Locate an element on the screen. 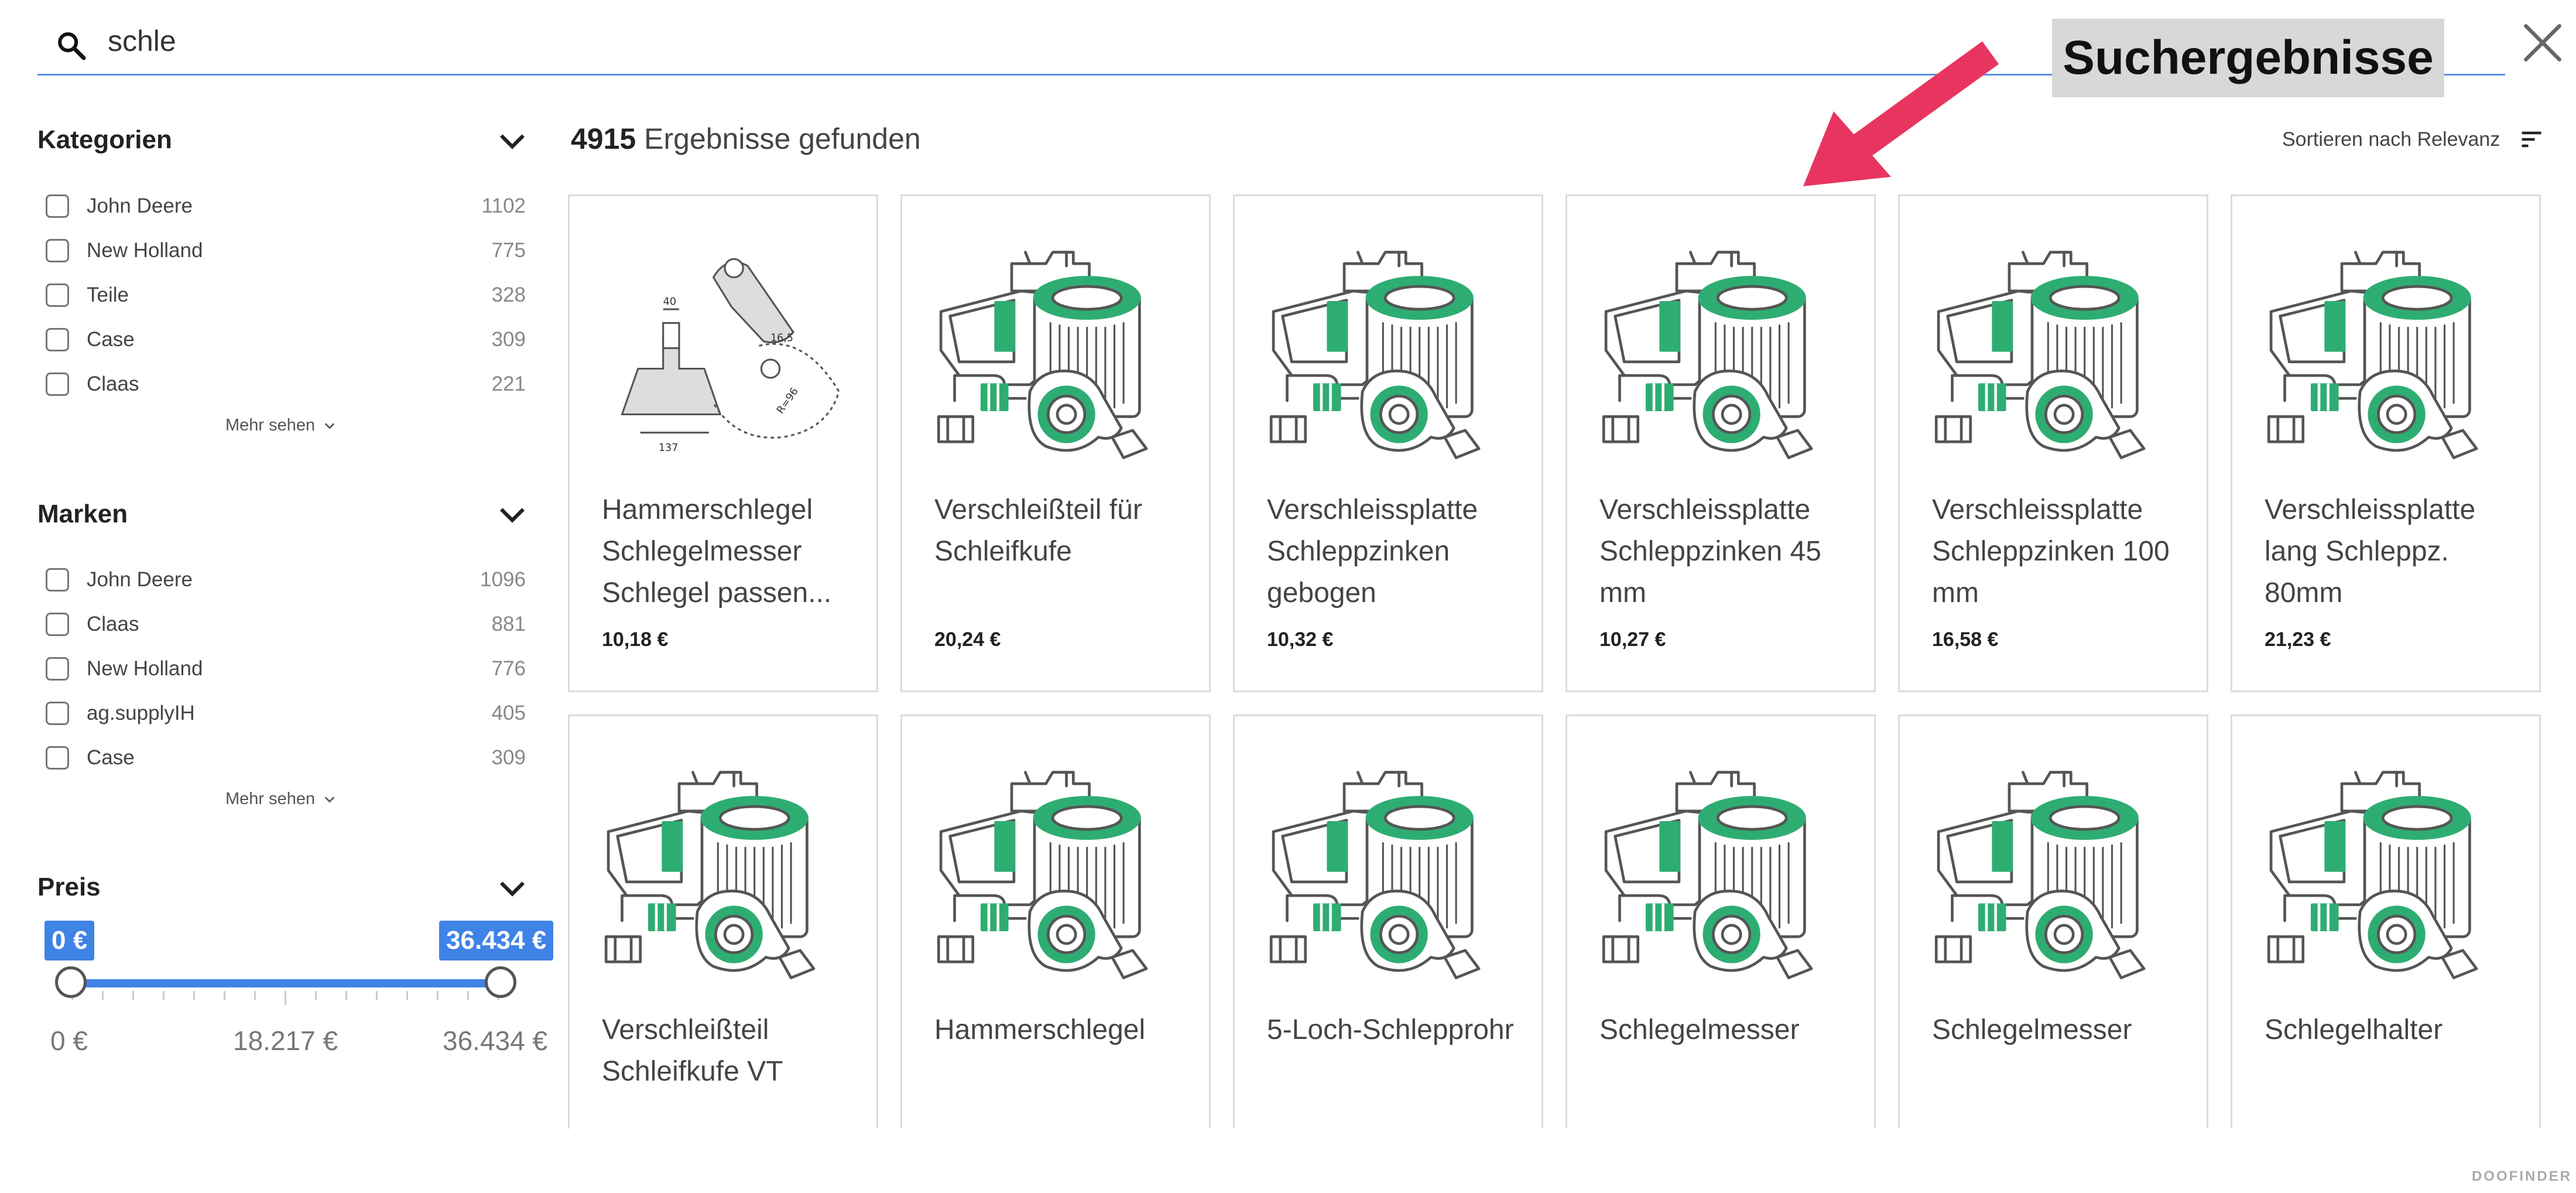 This screenshot has width=2576, height=1193. flail-drawing-icon: 40 16,5 137 R=96 is located at coordinates (730, 356).